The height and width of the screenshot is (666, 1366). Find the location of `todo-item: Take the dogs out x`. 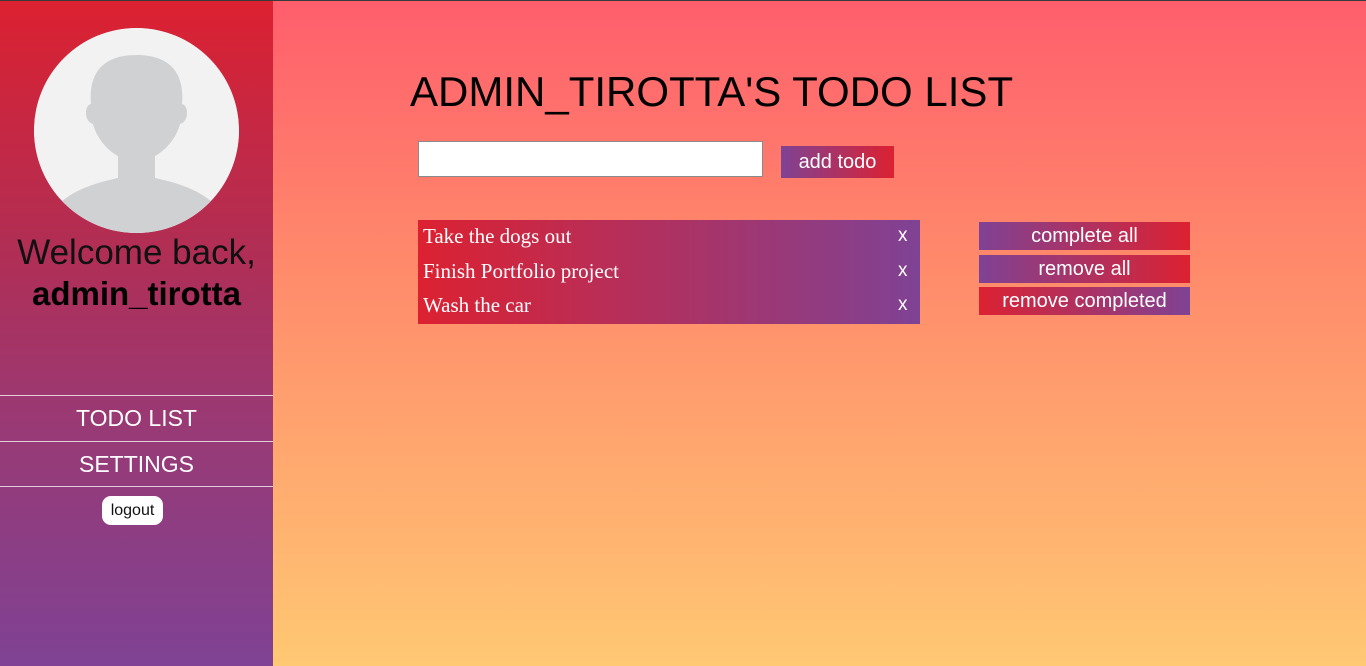

todo-item: Take the dogs out x is located at coordinates (669, 237).